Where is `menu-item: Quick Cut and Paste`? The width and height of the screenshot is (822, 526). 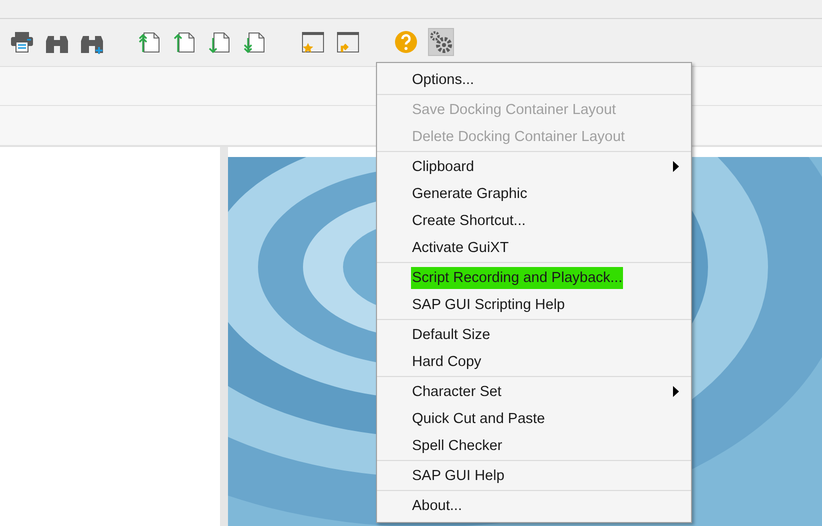 menu-item: Quick Cut and Paste is located at coordinates (478, 419).